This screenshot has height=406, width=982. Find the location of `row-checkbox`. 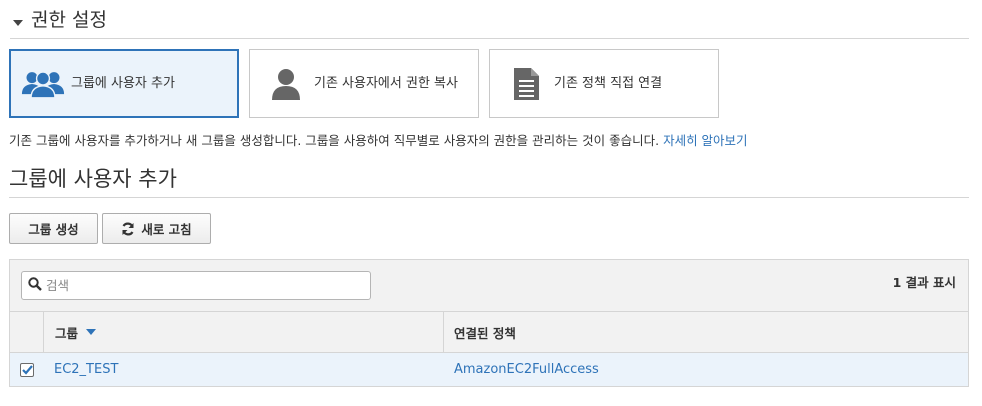

row-checkbox is located at coordinates (27, 369).